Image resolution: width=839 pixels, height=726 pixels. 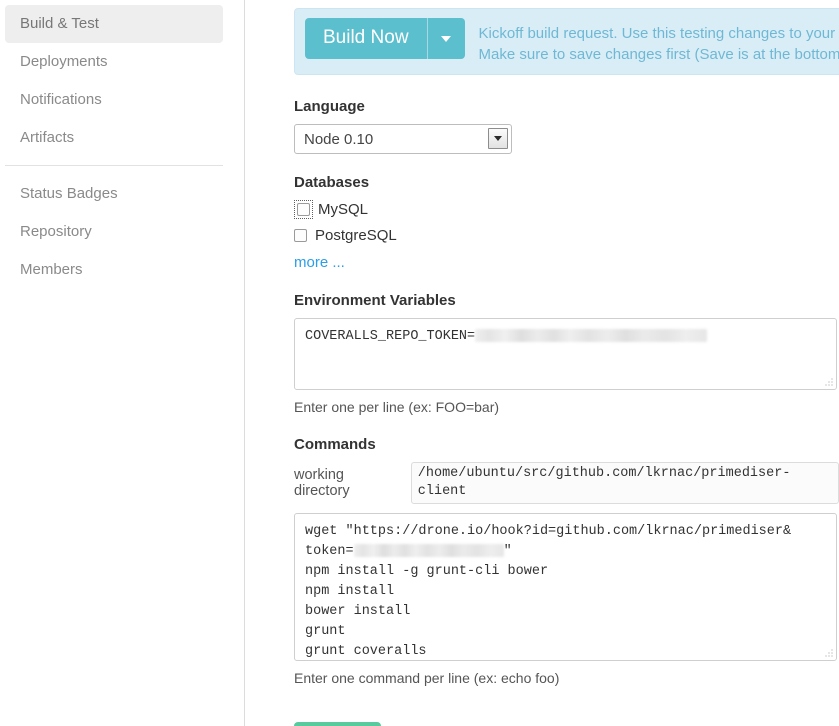 I want to click on command-line-7: grunt coveralls, so click(x=366, y=651).